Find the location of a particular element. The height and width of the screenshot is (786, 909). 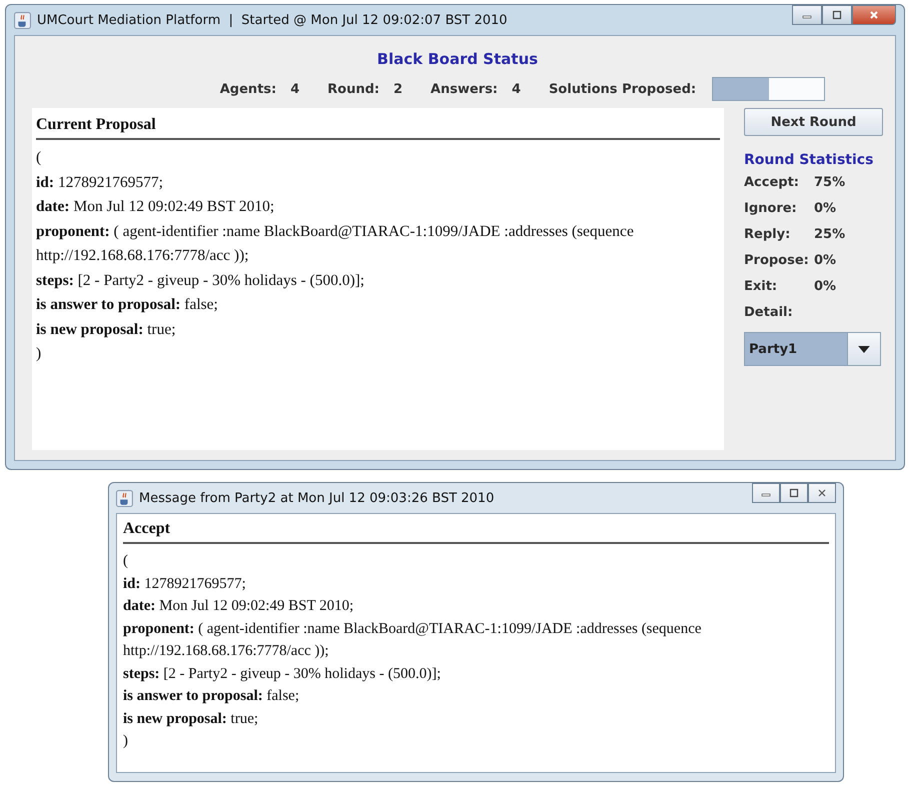

statistic-label: Accept: is located at coordinates (772, 183).